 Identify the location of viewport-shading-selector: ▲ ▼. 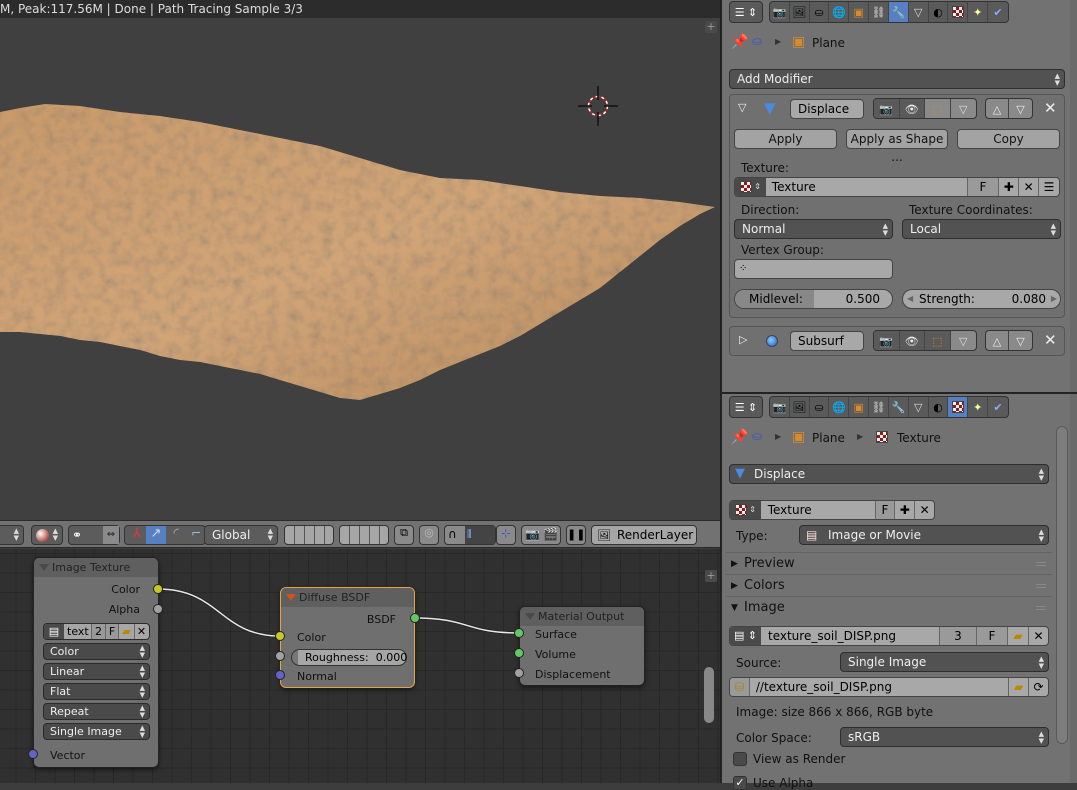
(47, 535).